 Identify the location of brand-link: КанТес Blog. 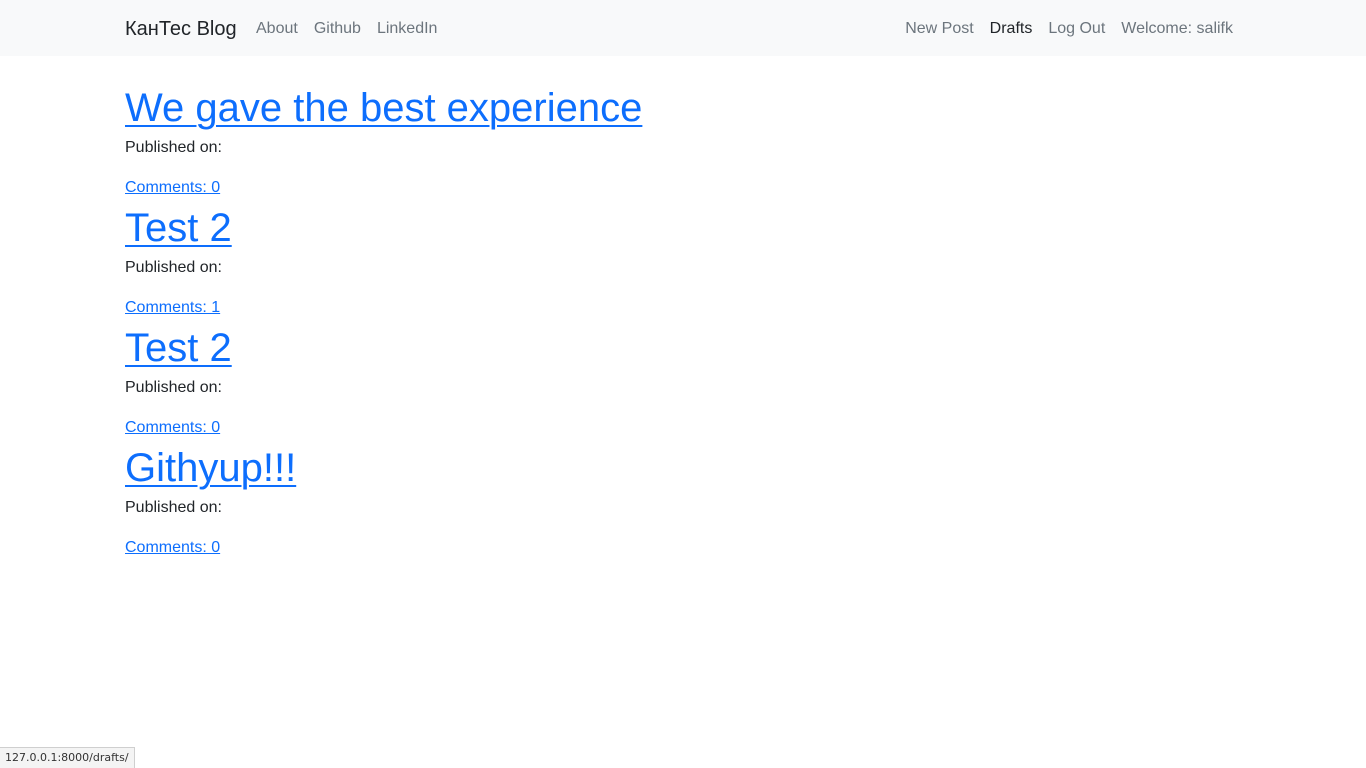
(181, 29).